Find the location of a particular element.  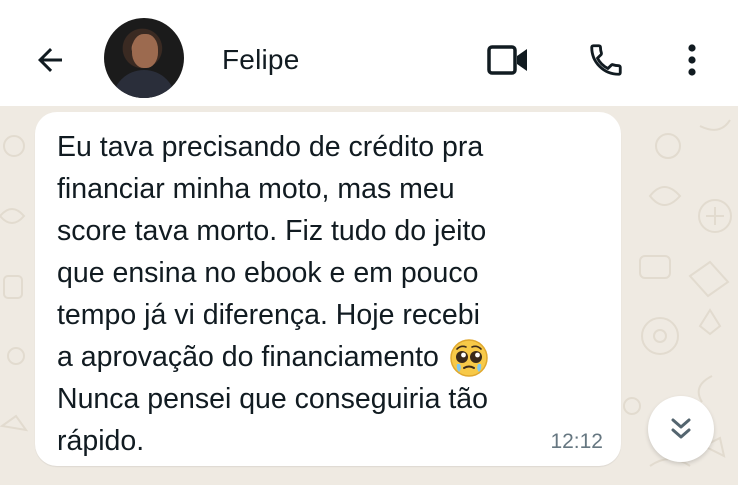

message-line: Eu tava precisando de crédito pra is located at coordinates (270, 147).